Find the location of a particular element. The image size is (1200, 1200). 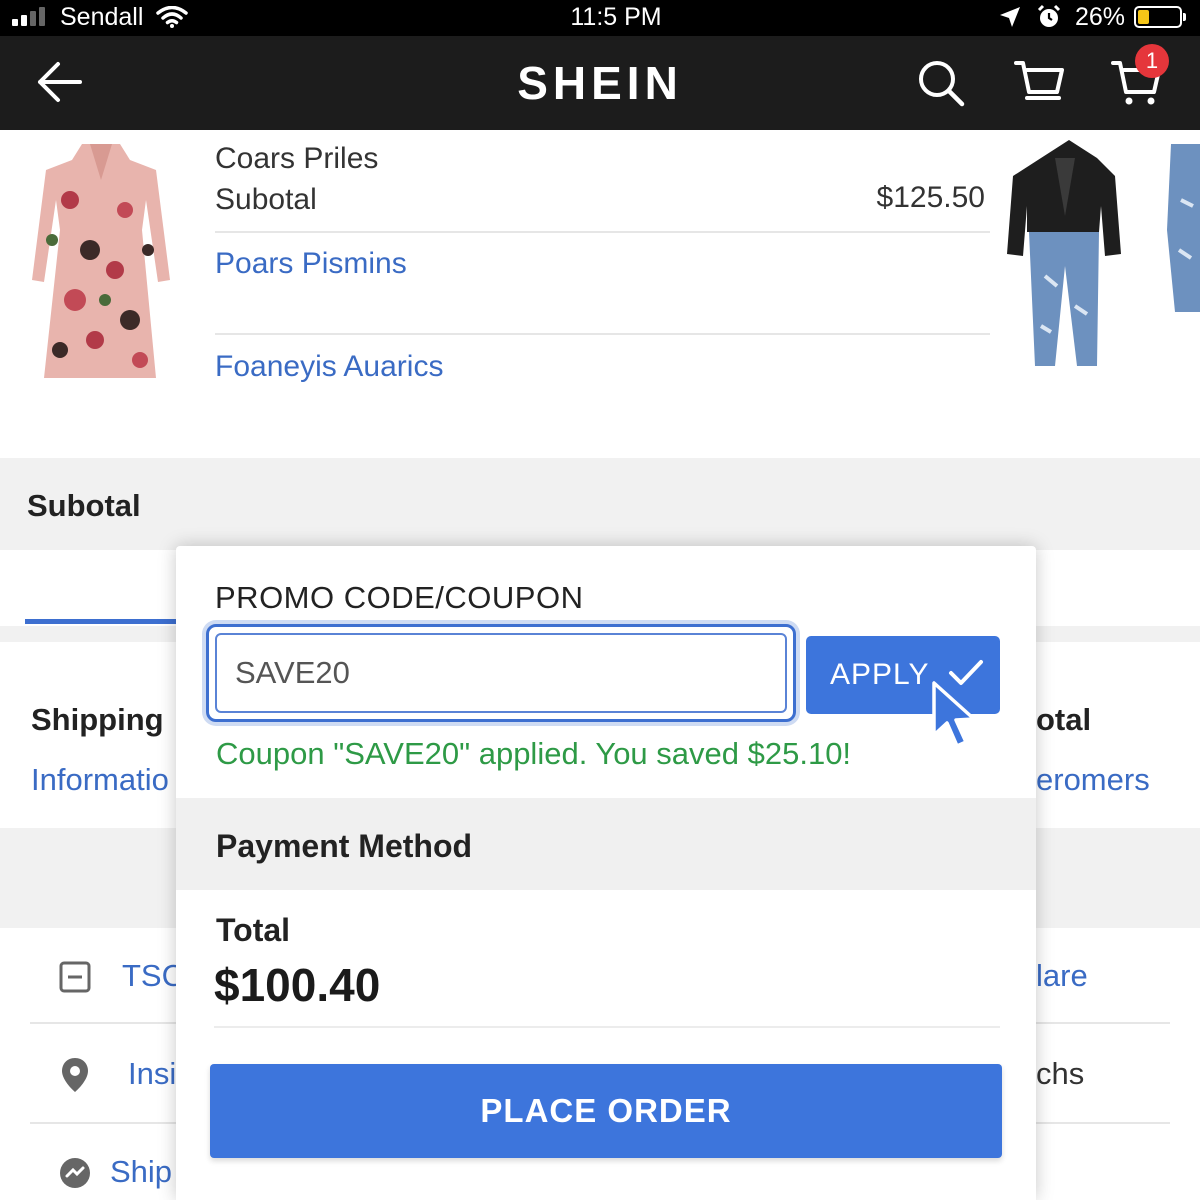

row-label-ship: Ship is located at coordinates (141, 1172).